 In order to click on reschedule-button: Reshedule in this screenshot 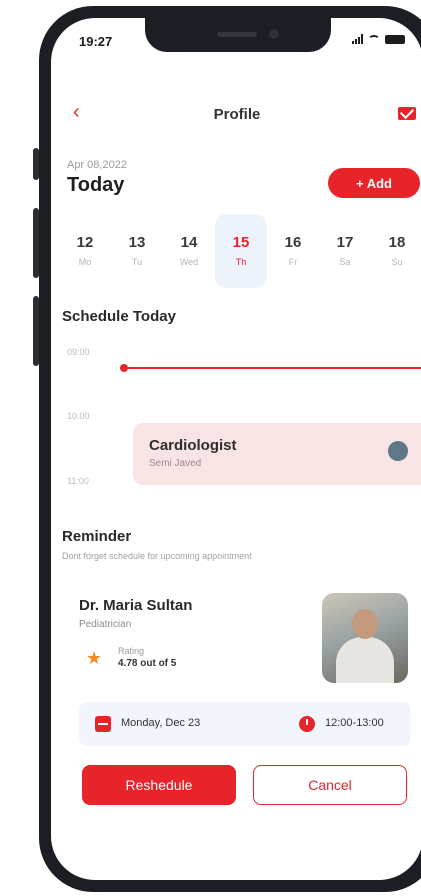, I will do `click(159, 785)`.